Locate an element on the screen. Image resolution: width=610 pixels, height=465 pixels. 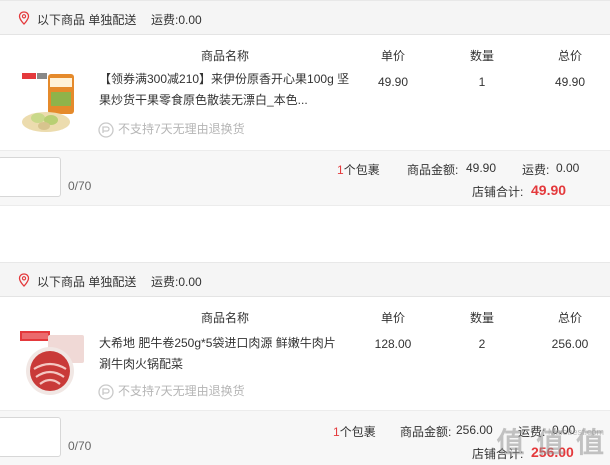
beef-roll-package-image is located at coordinates (53, 363).